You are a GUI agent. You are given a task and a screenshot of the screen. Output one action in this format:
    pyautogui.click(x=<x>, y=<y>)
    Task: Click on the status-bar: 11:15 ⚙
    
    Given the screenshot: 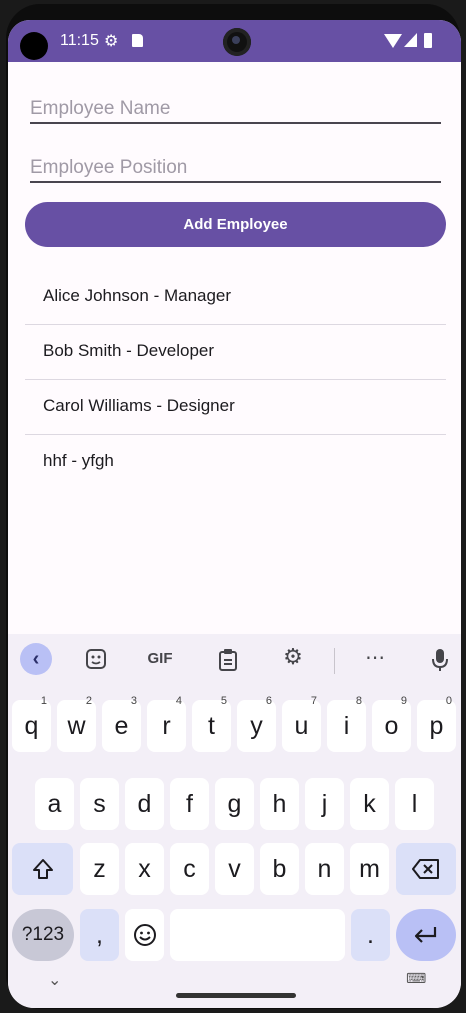 What is the action you would take?
    pyautogui.click(x=234, y=41)
    